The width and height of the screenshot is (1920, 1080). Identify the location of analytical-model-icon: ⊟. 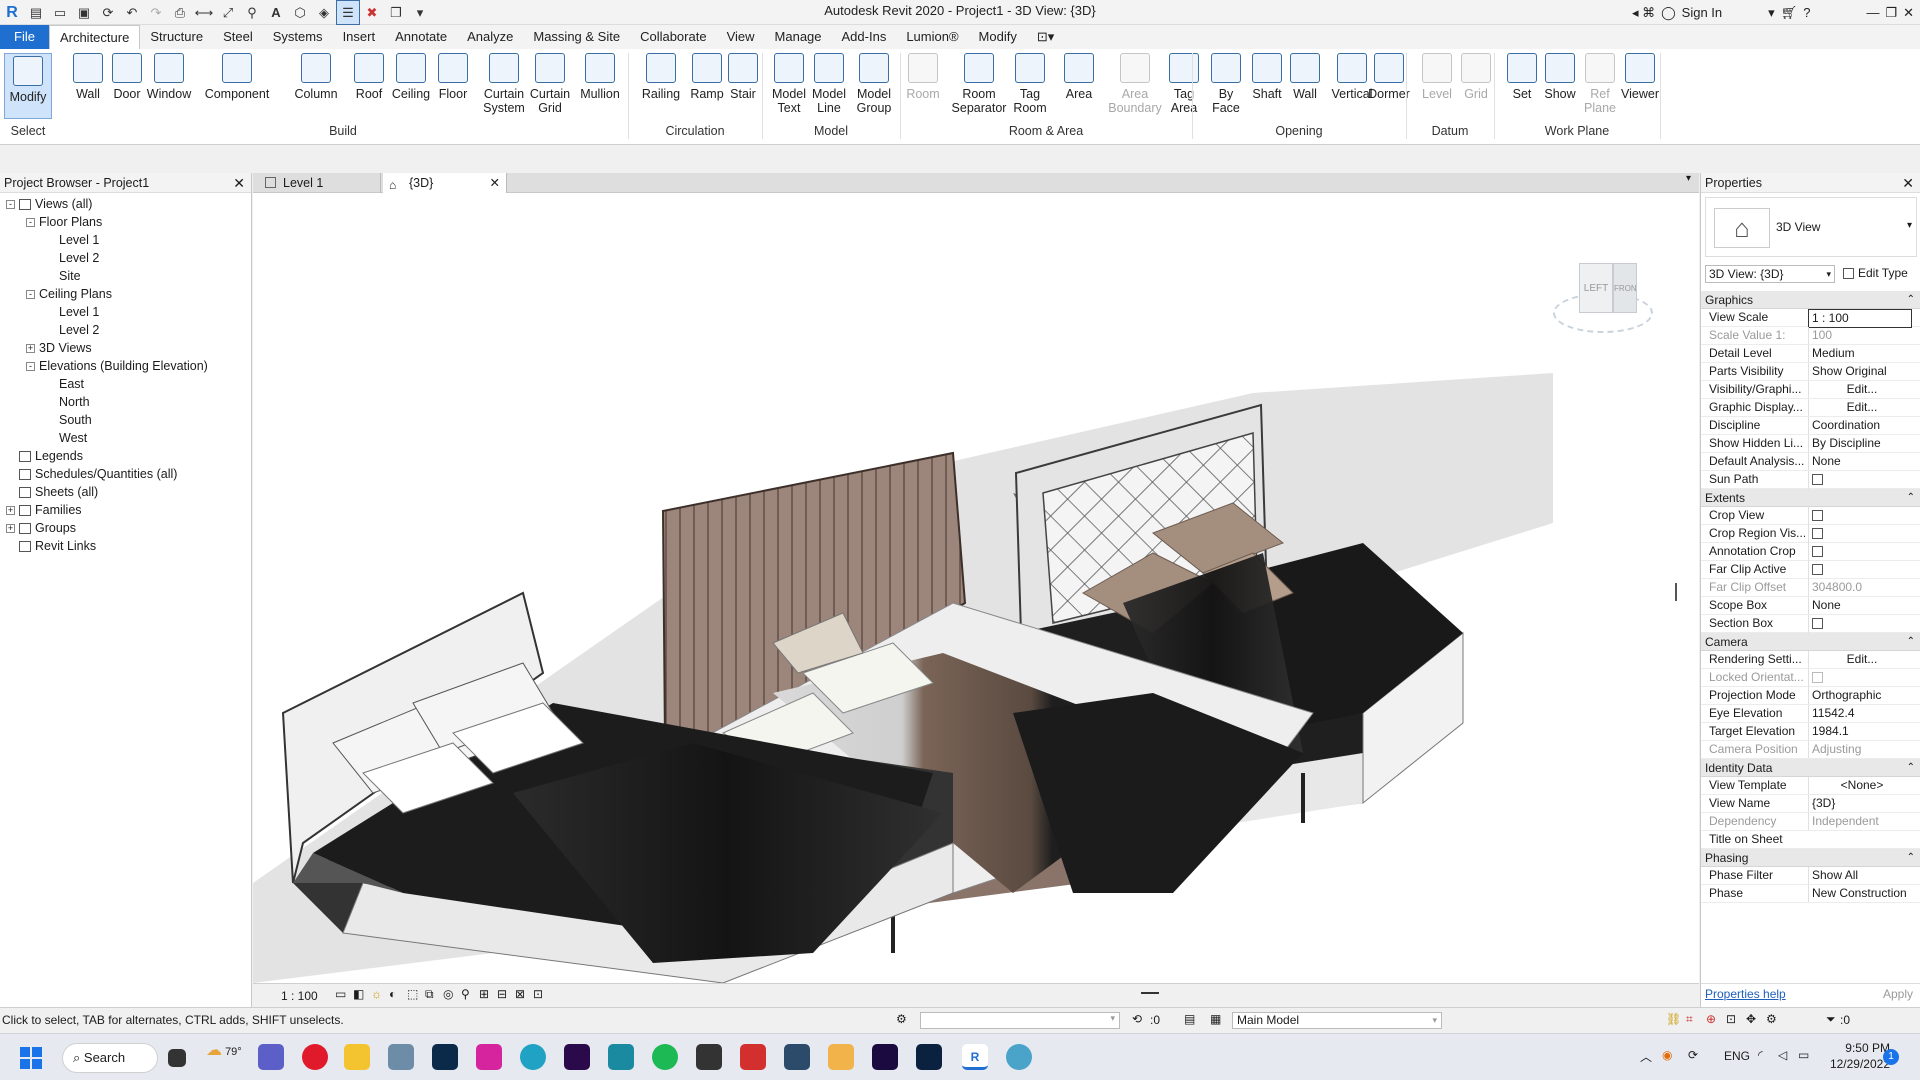
(502, 994).